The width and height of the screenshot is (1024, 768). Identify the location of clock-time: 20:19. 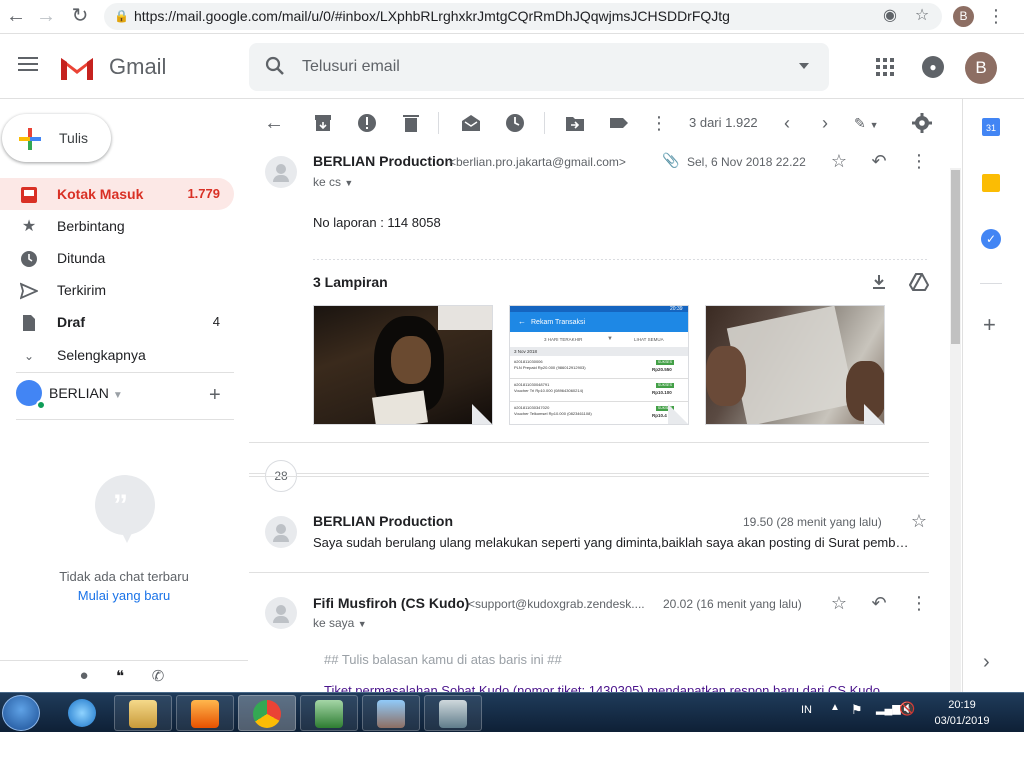
(962, 705).